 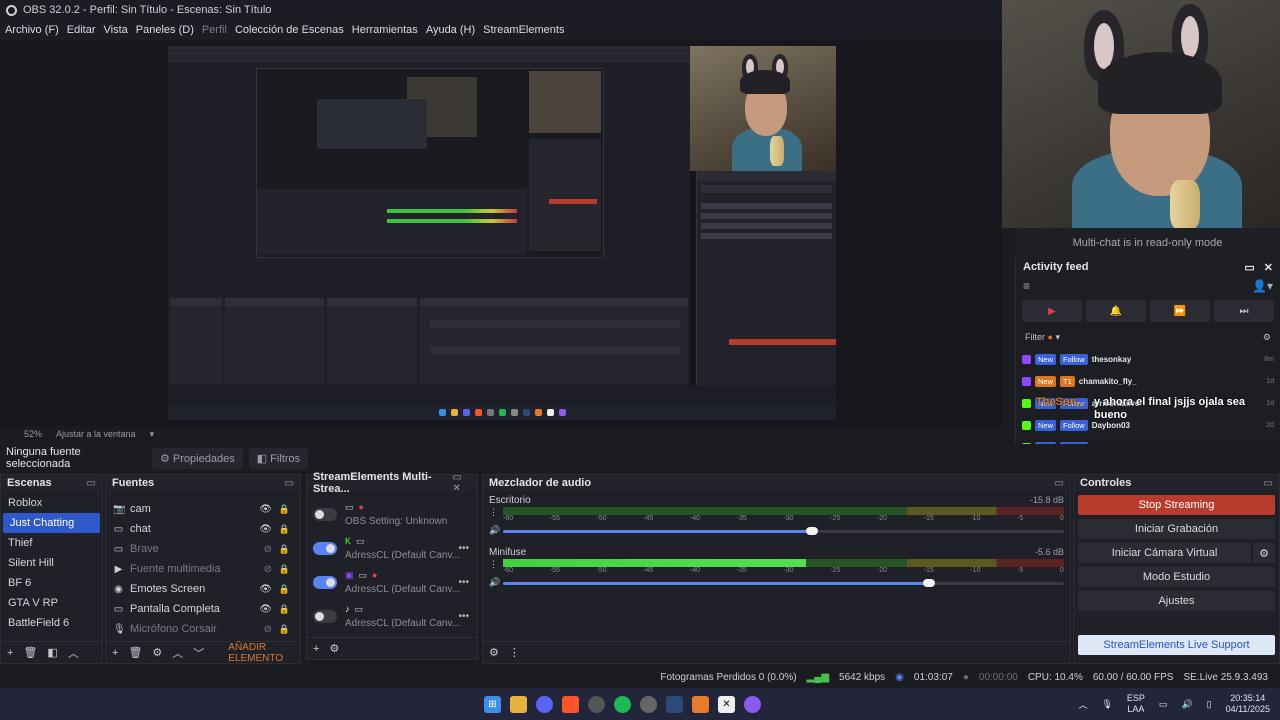 What do you see at coordinates (203, 529) in the screenshot?
I see `source-item: ▭ chat 👁 🔒` at bounding box center [203, 529].